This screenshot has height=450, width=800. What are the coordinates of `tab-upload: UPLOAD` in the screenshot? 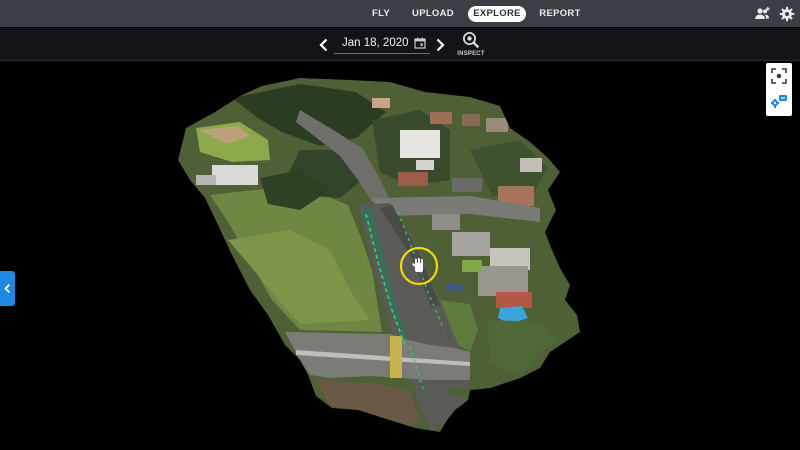 It's located at (433, 14).